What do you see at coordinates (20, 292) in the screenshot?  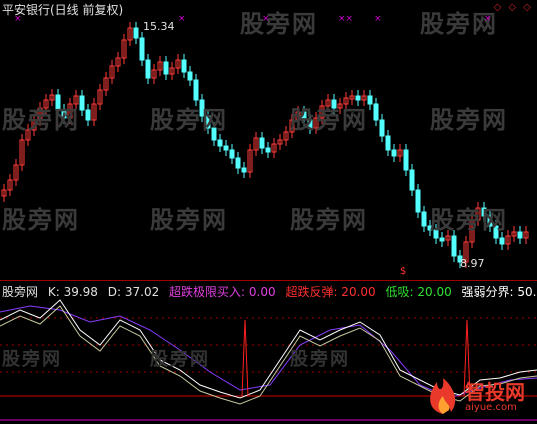 I see `indicator-name: 股旁网` at bounding box center [20, 292].